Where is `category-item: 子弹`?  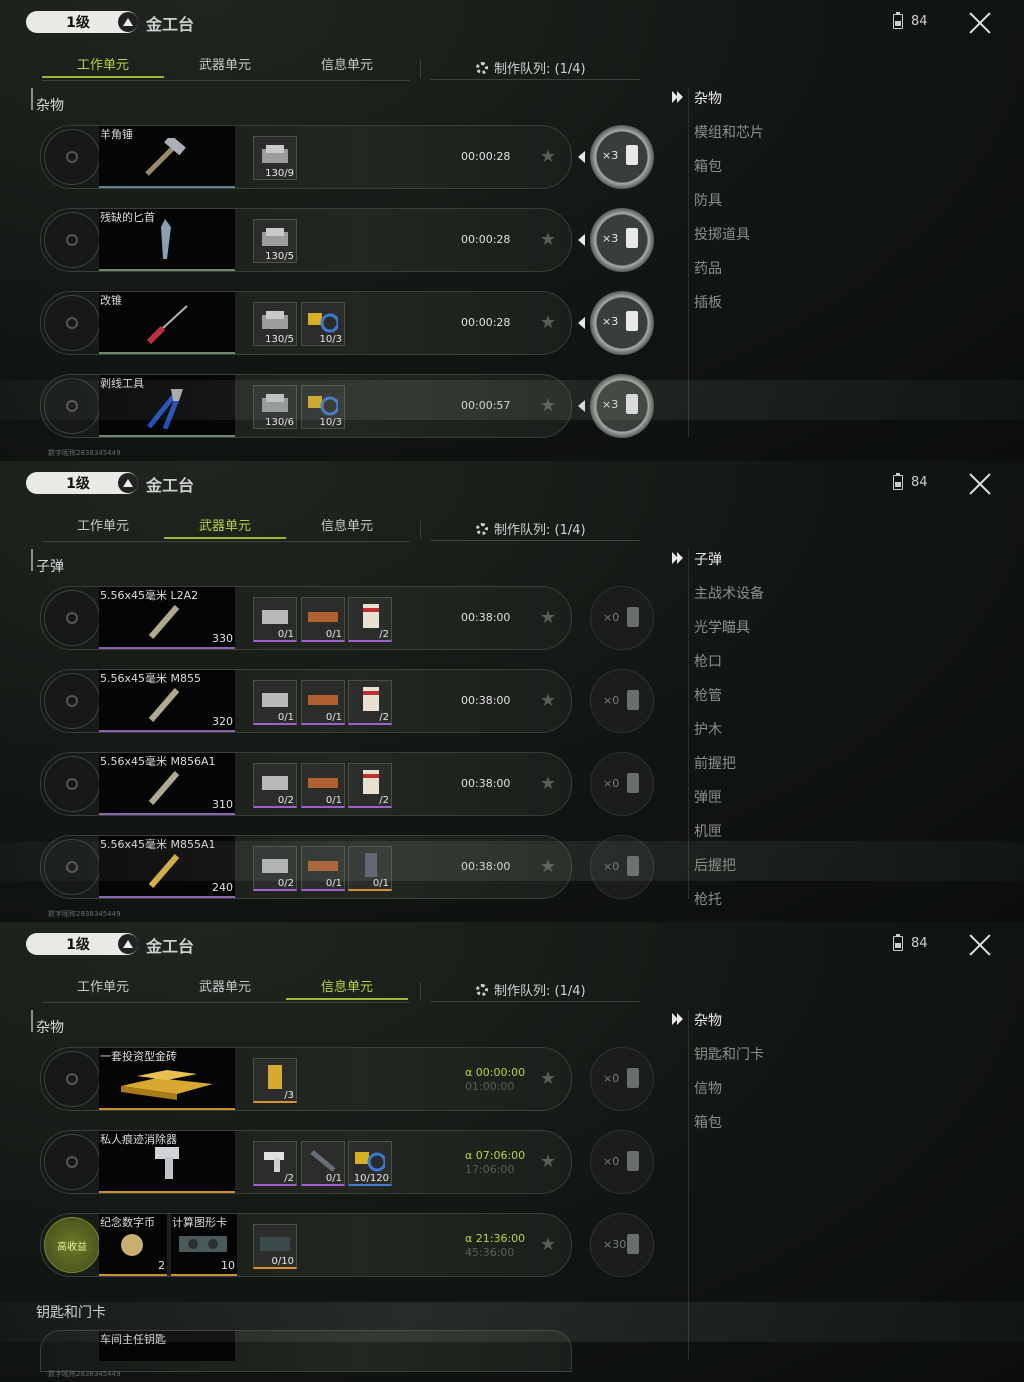
category-item: 子弹 is located at coordinates (708, 559).